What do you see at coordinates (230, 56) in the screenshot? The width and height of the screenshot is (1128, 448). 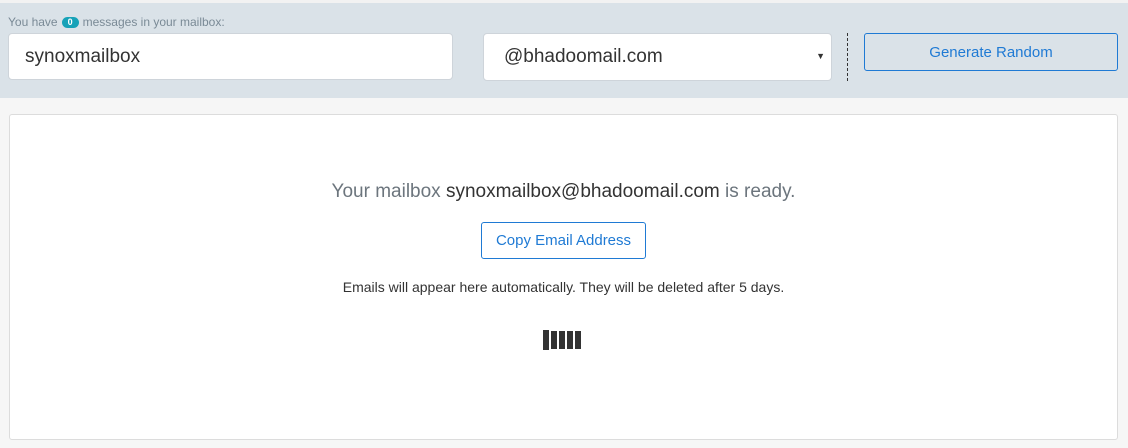 I see `username-input` at bounding box center [230, 56].